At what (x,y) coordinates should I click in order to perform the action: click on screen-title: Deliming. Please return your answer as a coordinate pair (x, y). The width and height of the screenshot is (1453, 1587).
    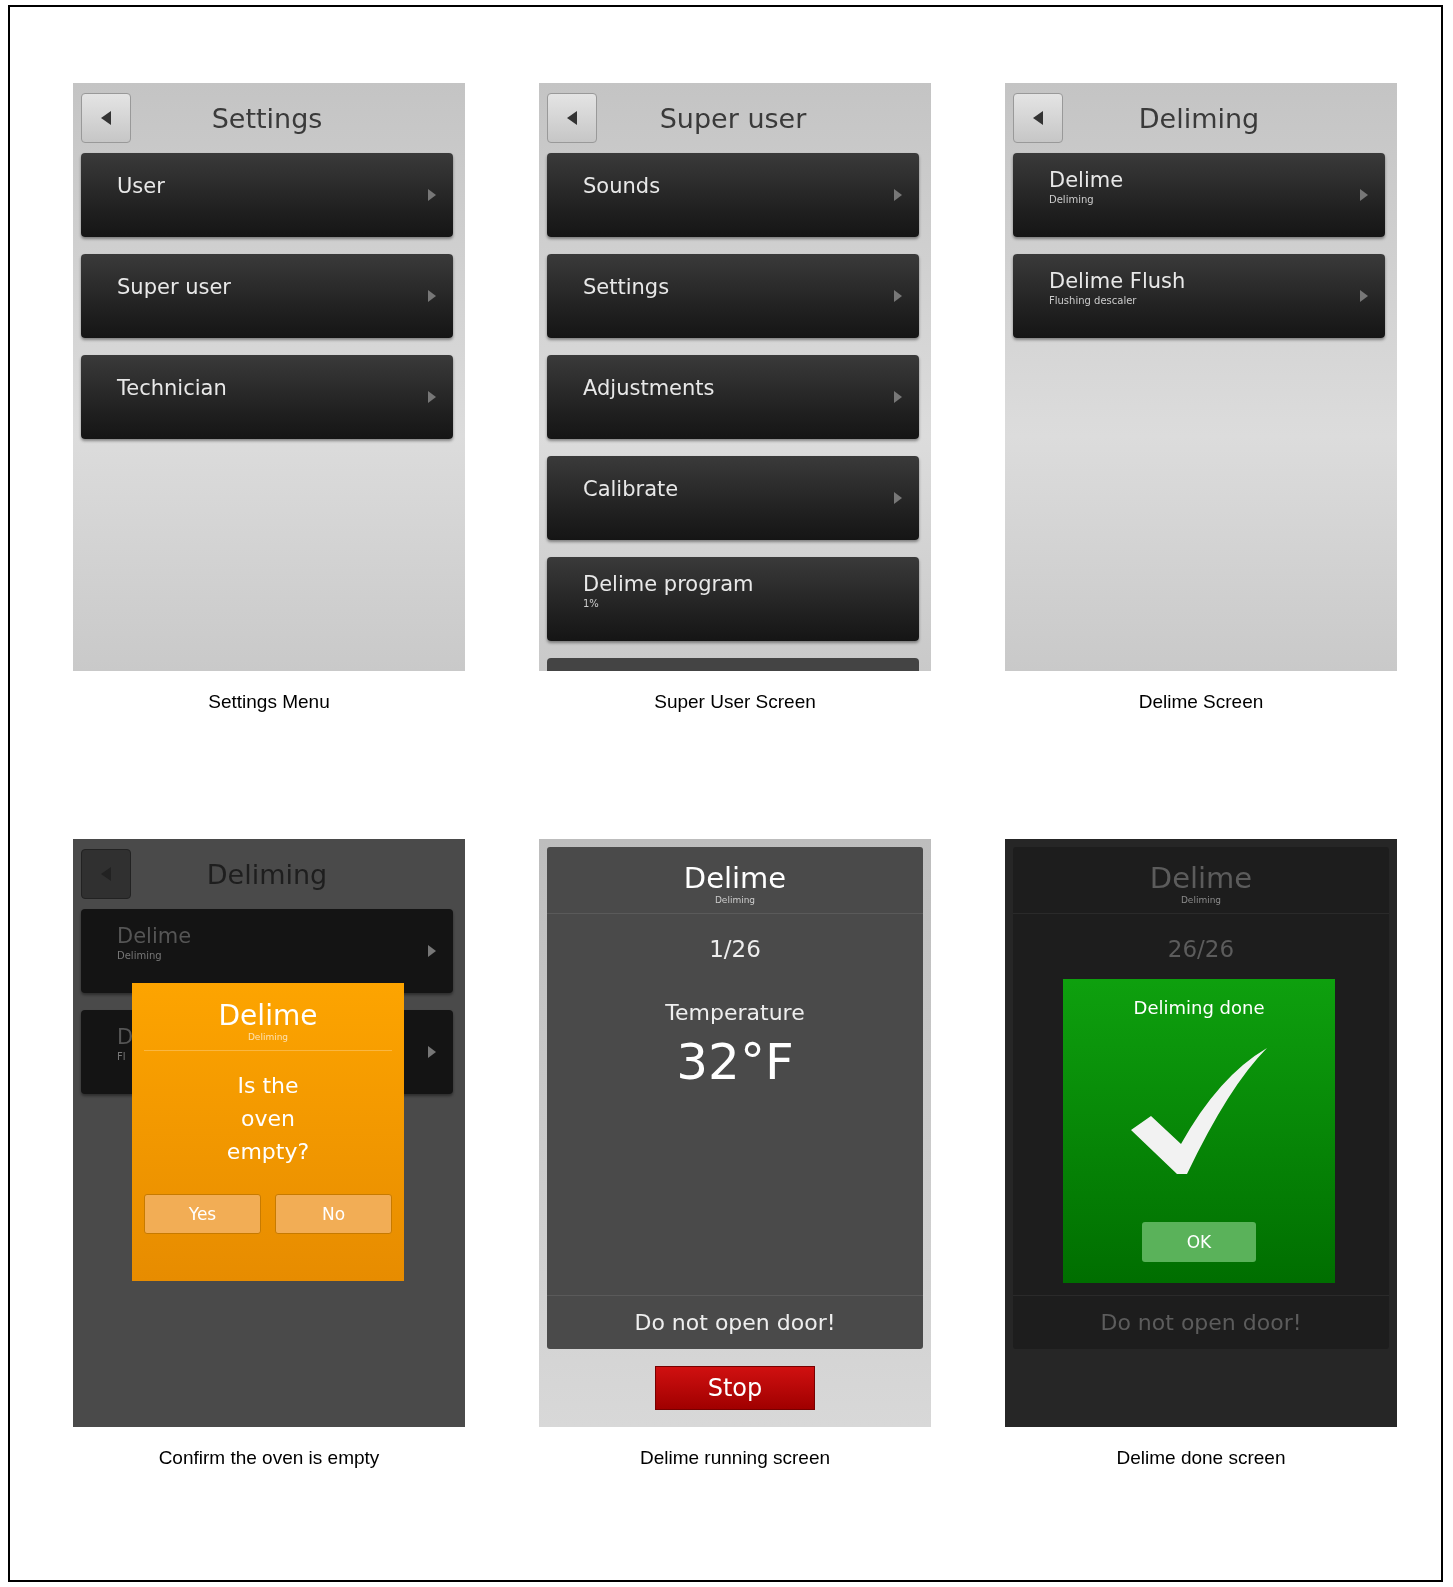
    Looking at the image, I should click on (1199, 118).